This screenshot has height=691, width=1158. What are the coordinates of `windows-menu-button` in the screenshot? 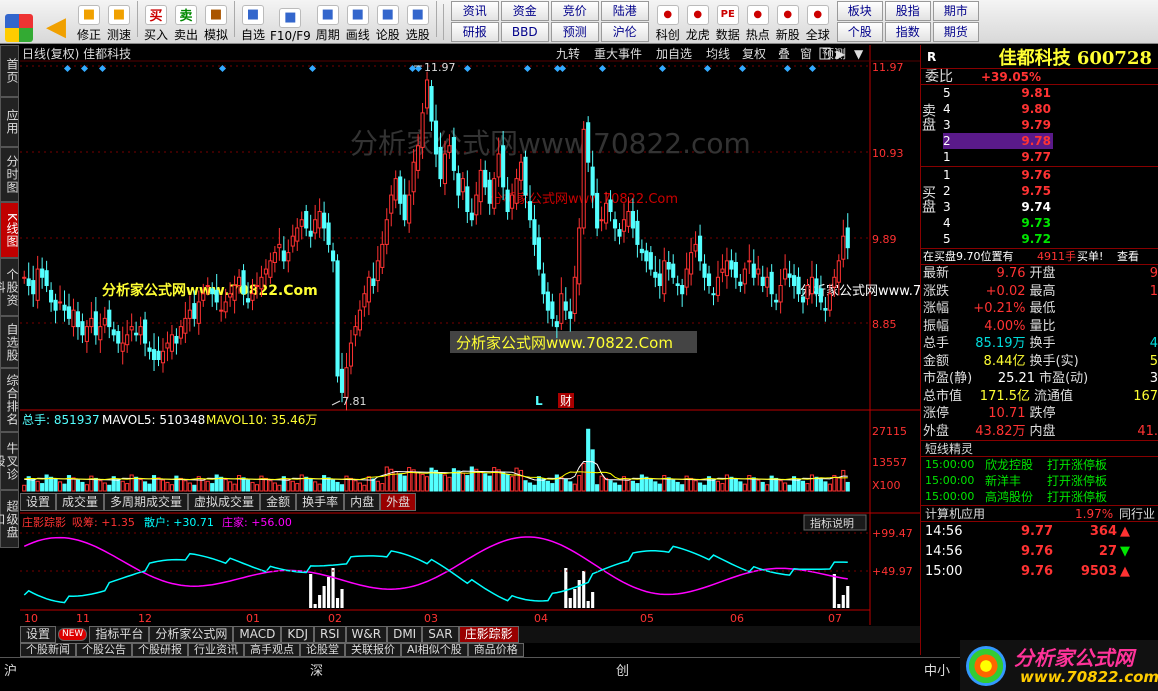 It's located at (19, 22).